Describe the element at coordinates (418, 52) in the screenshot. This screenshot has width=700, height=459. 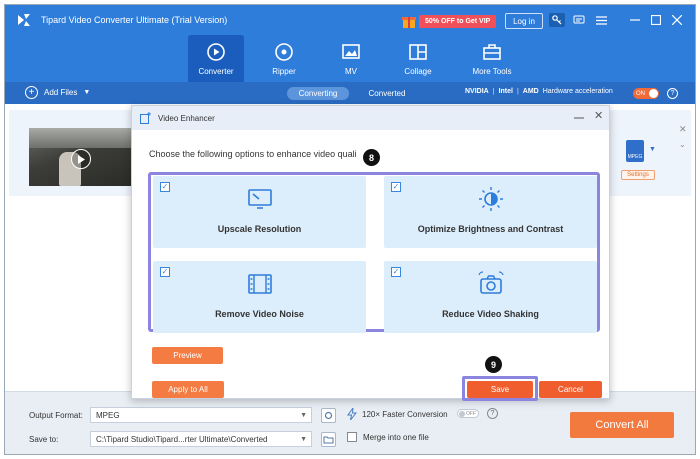
I see `collage-icon` at that location.